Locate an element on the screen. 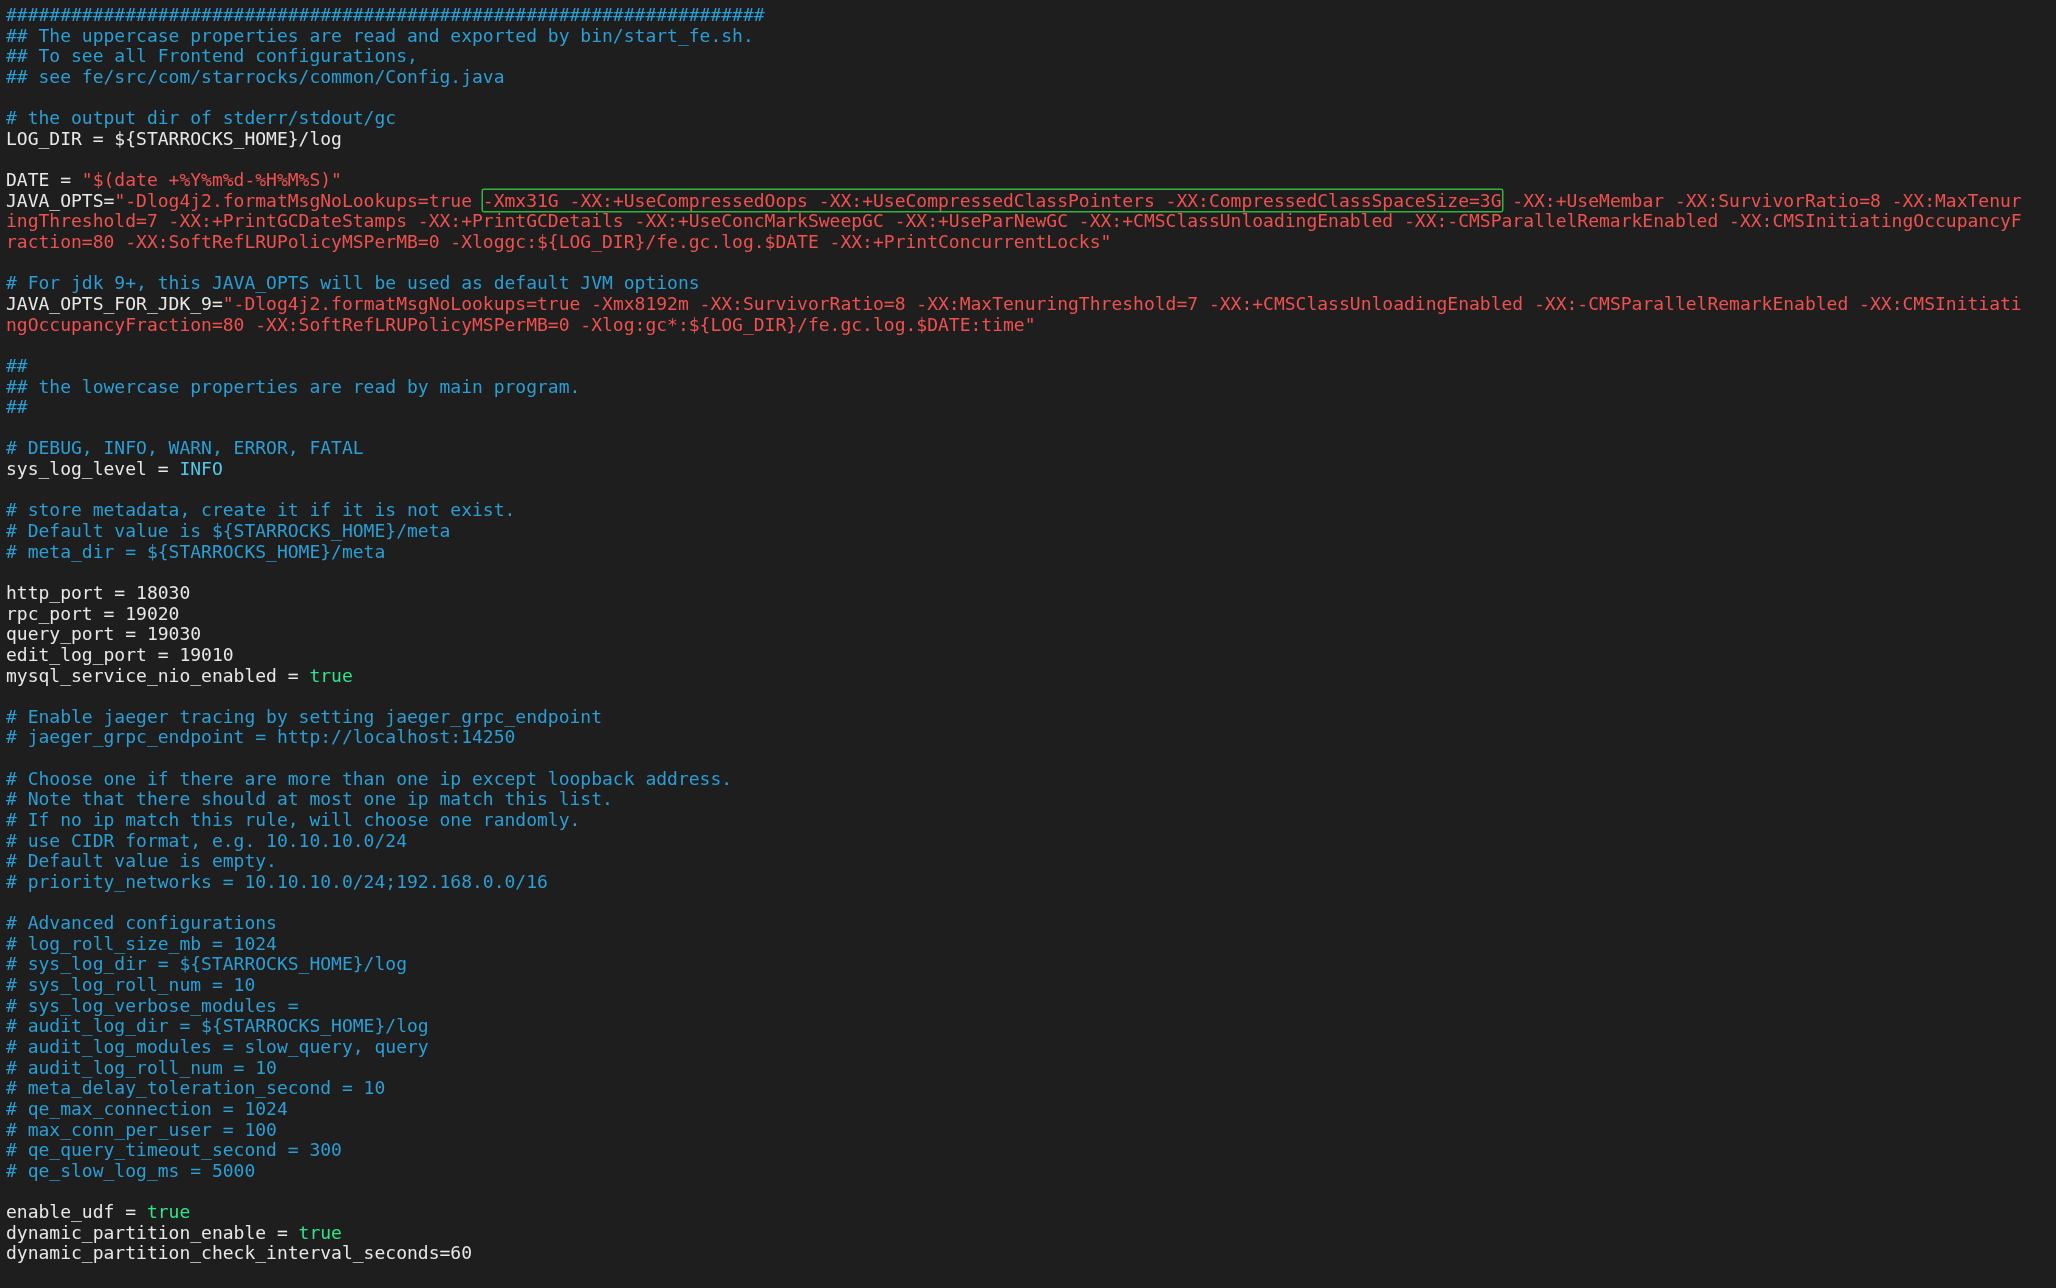  code-line: mysql_service_nio_enabled = true is located at coordinates (179, 676).